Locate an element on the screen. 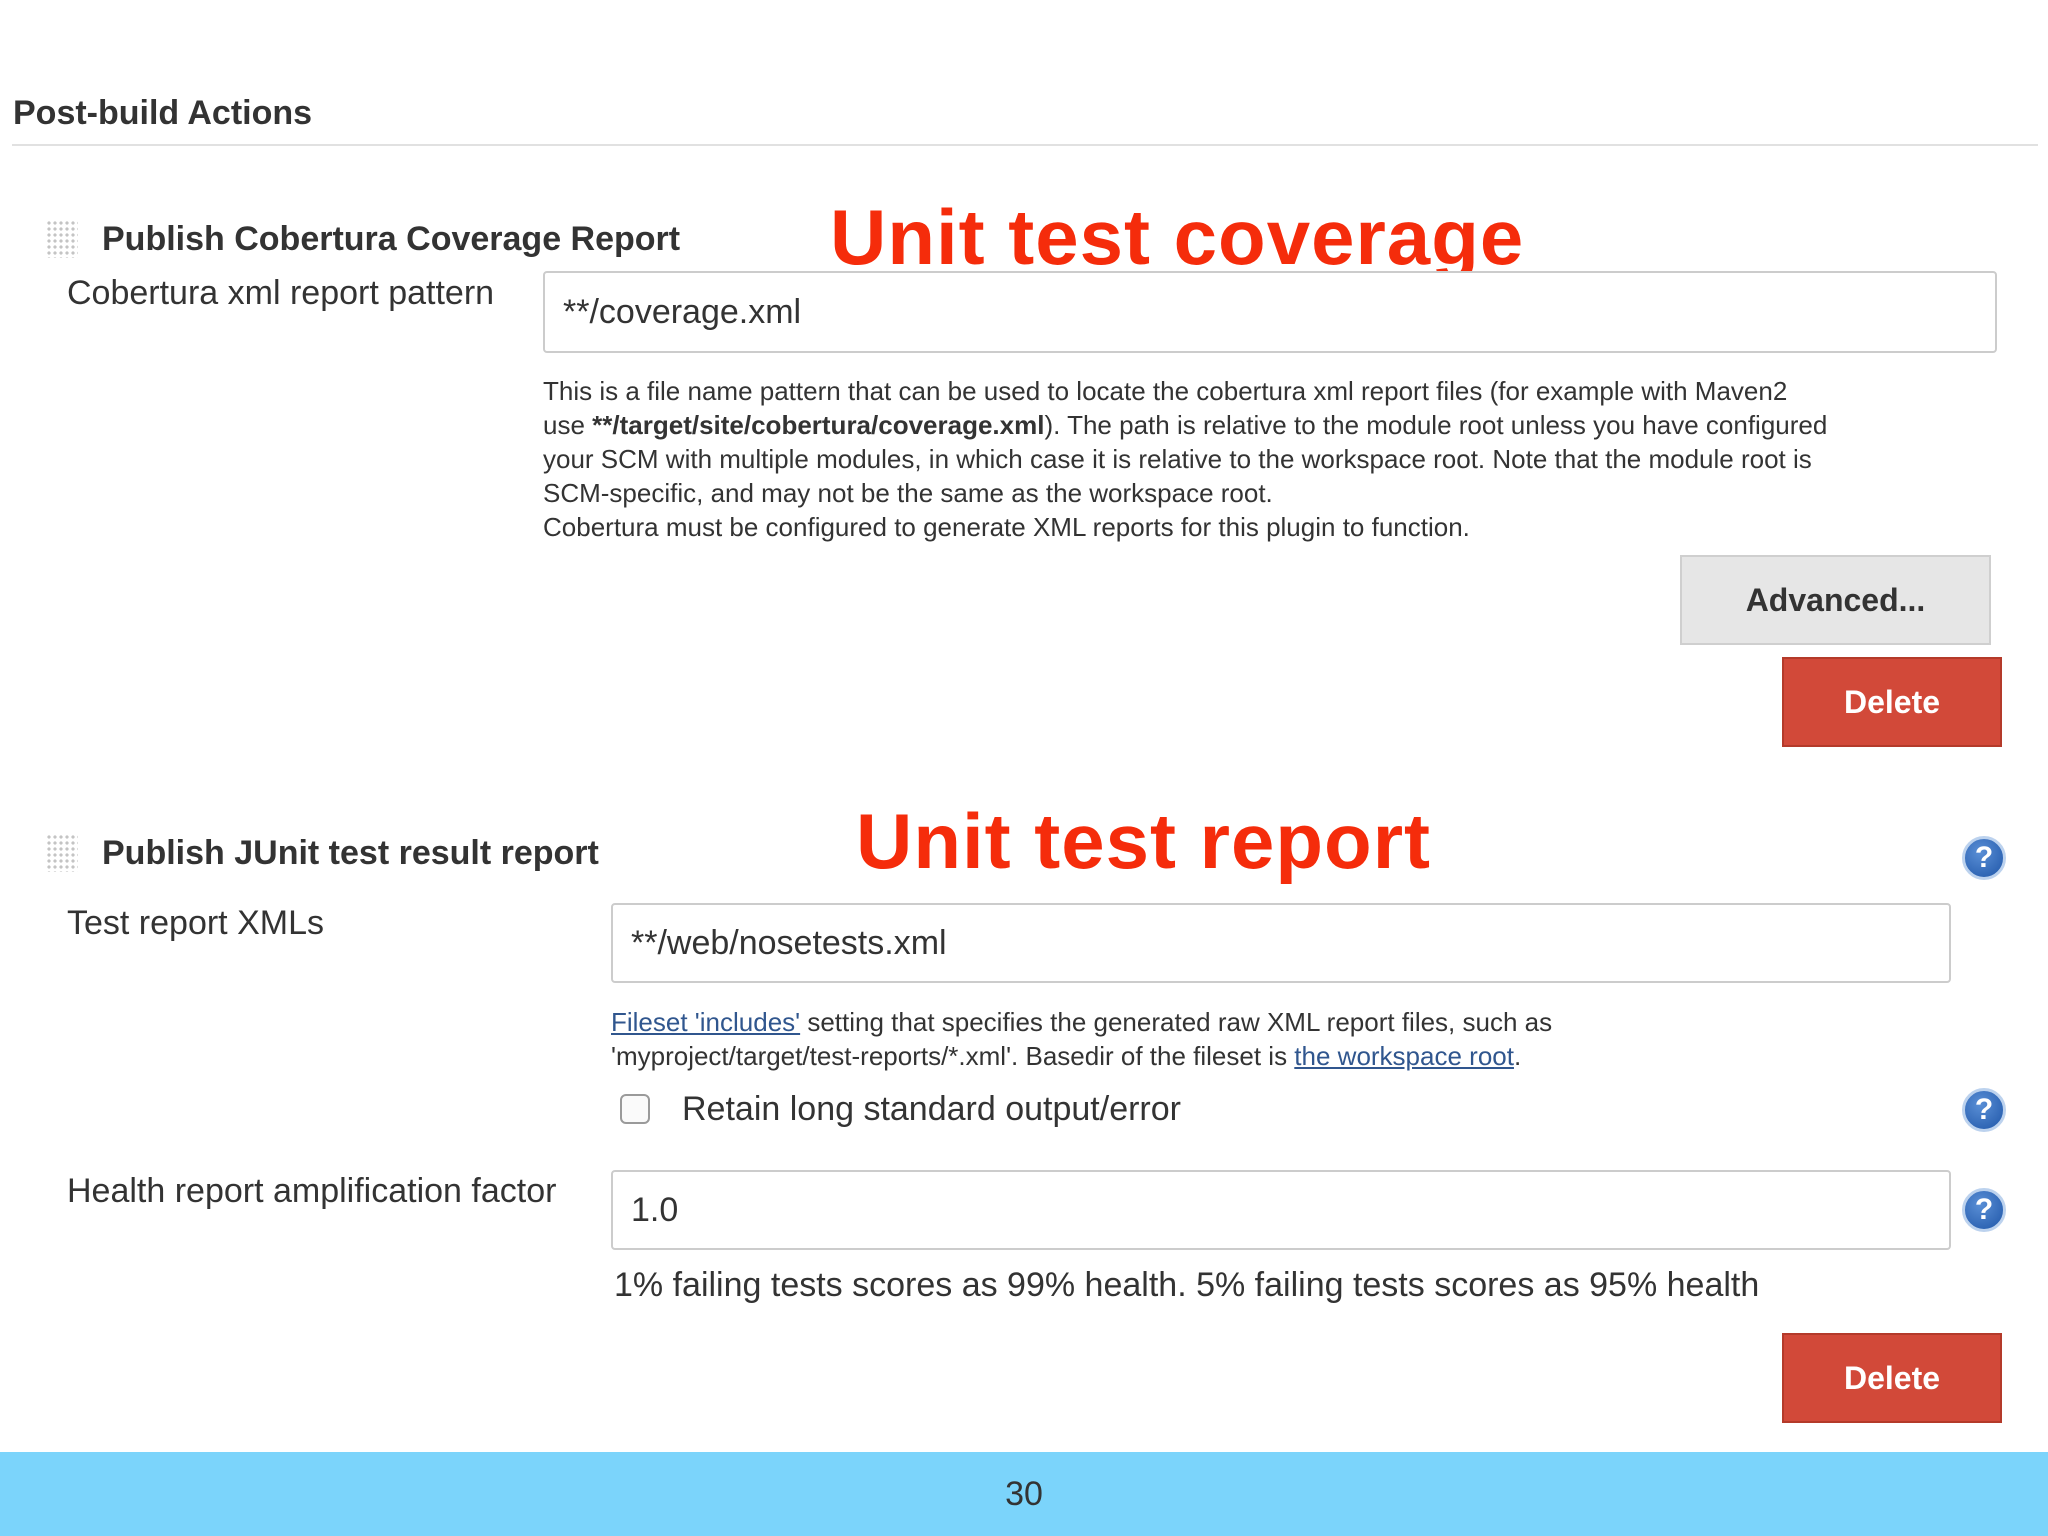  junit-title: Publish JUnit test result report is located at coordinates (350, 853).